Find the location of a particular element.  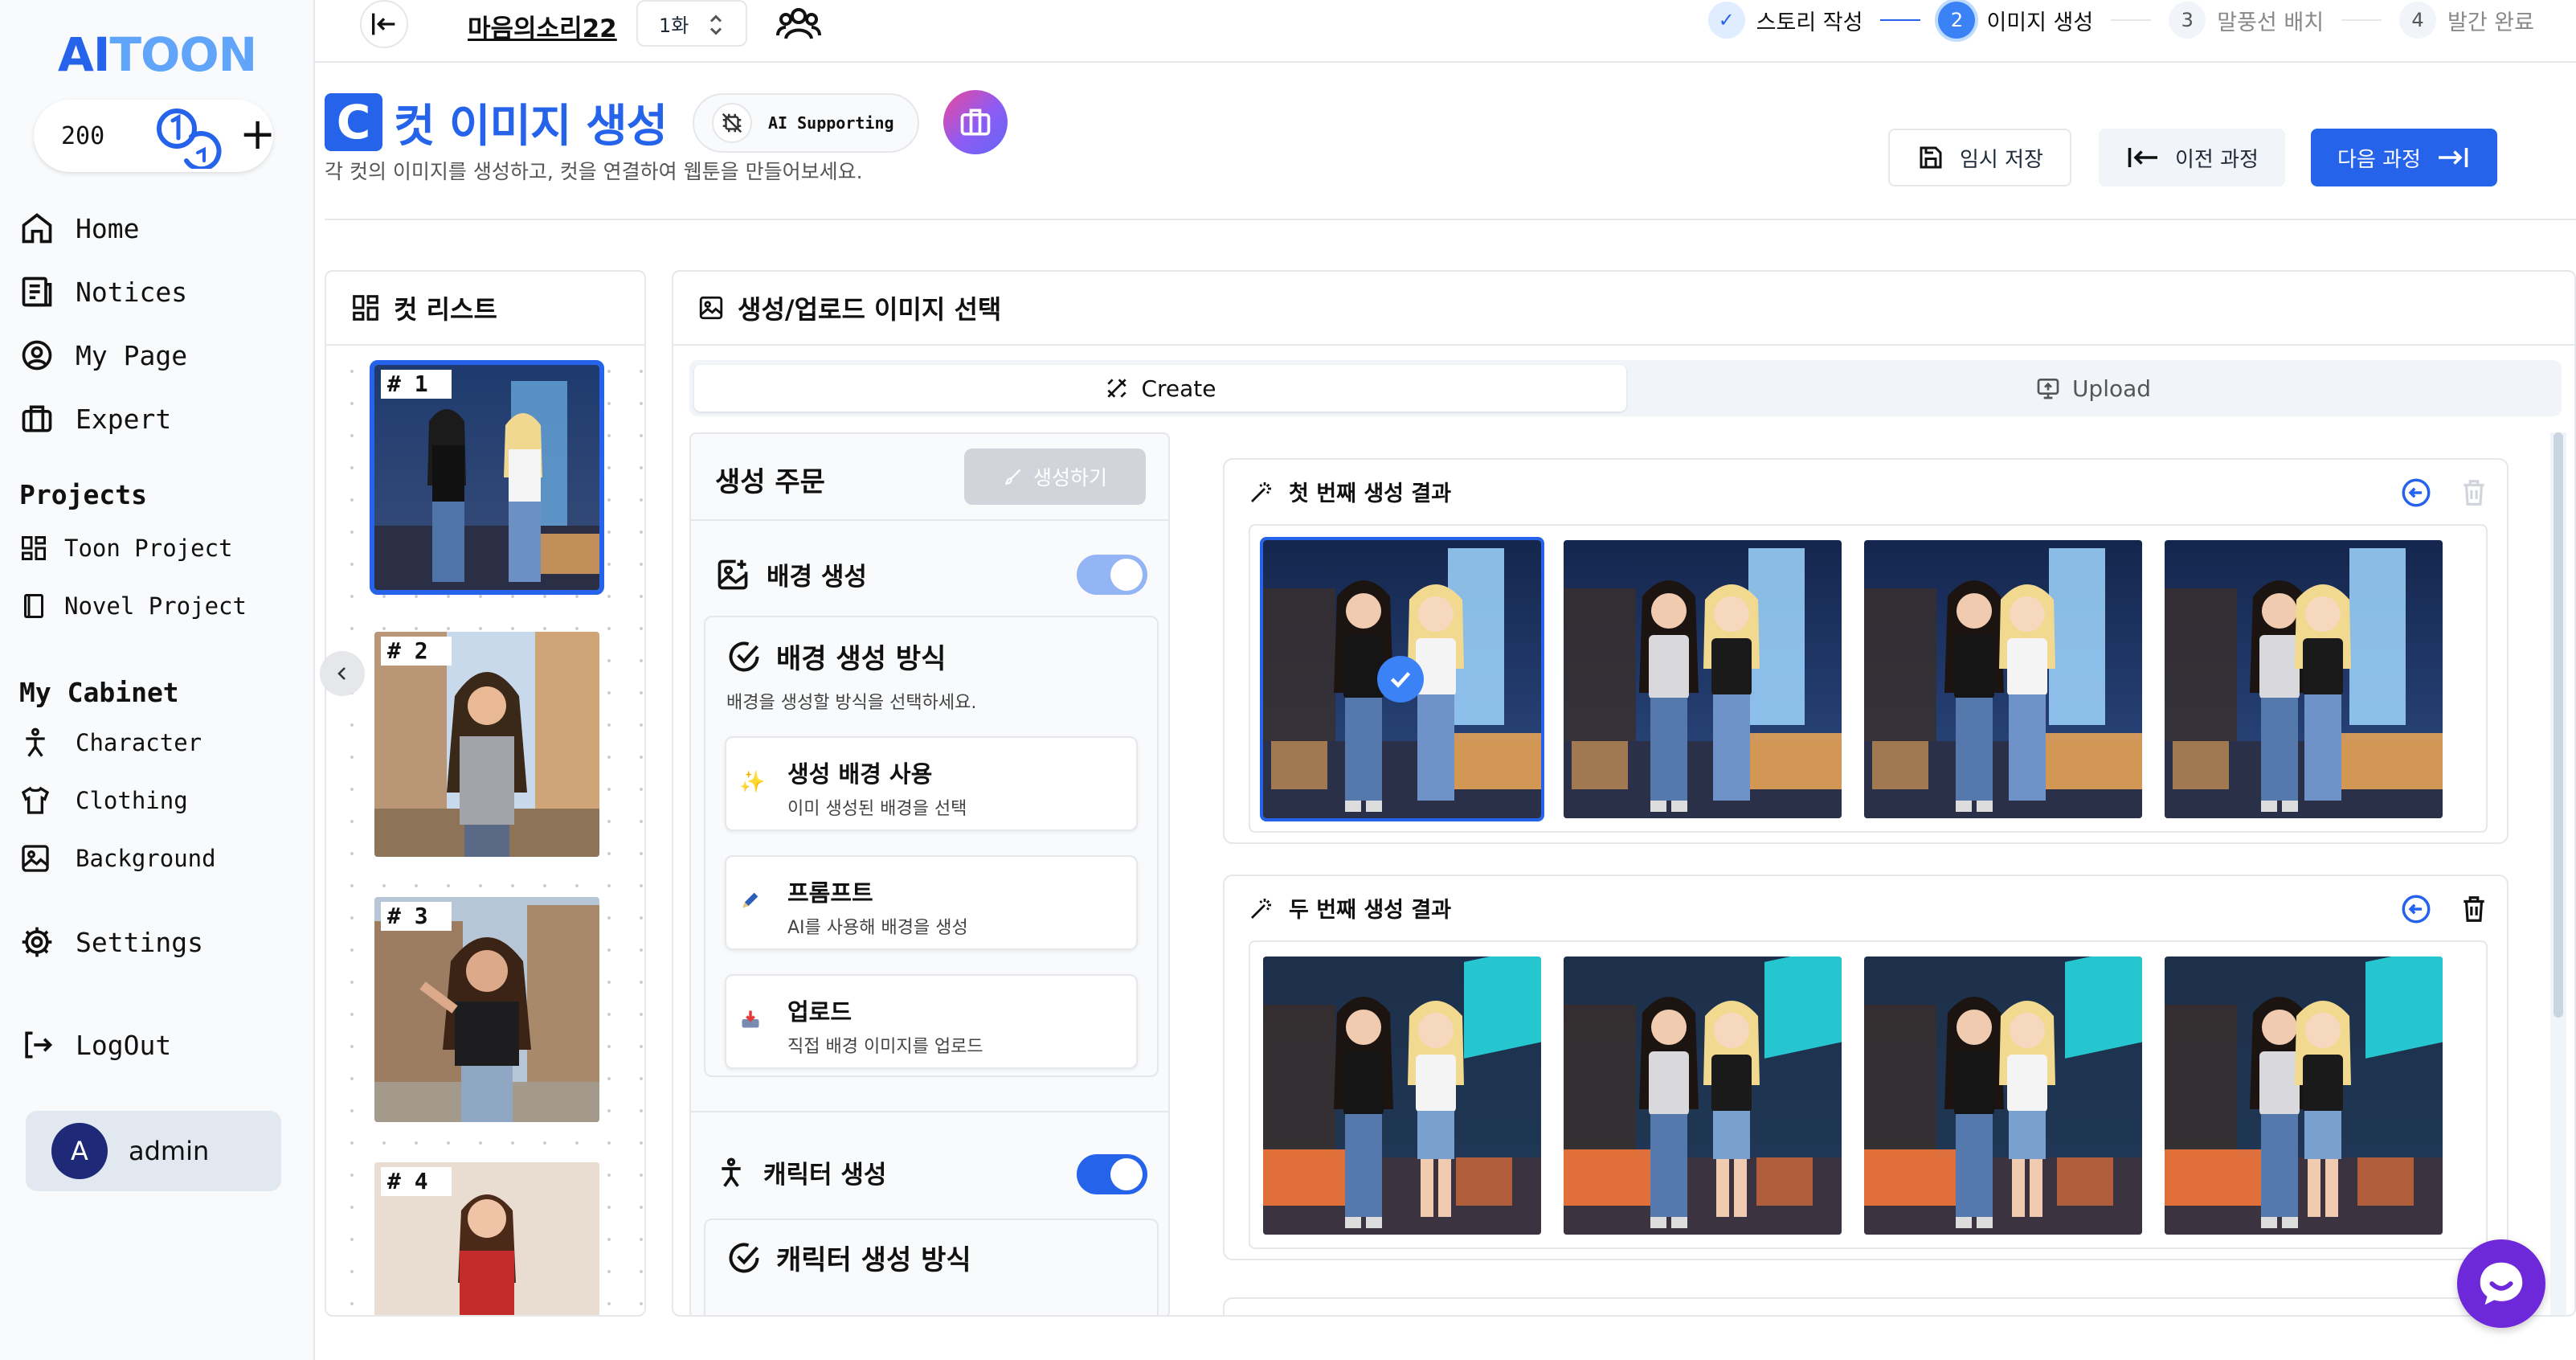

character-generate-toggle is located at coordinates (1112, 1174).